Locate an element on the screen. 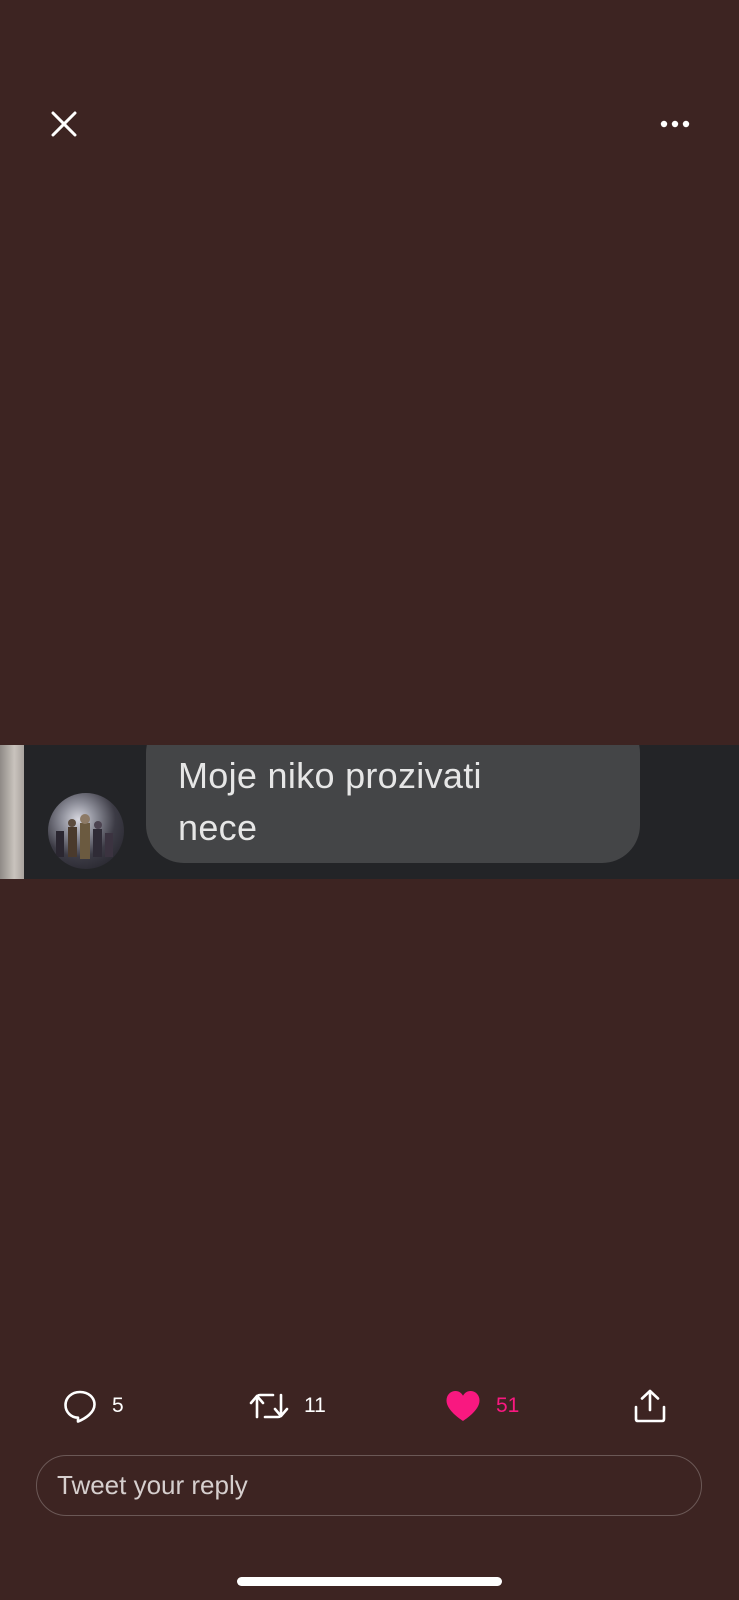 This screenshot has height=1600, width=739. reply-count: 5 is located at coordinates (118, 1405).